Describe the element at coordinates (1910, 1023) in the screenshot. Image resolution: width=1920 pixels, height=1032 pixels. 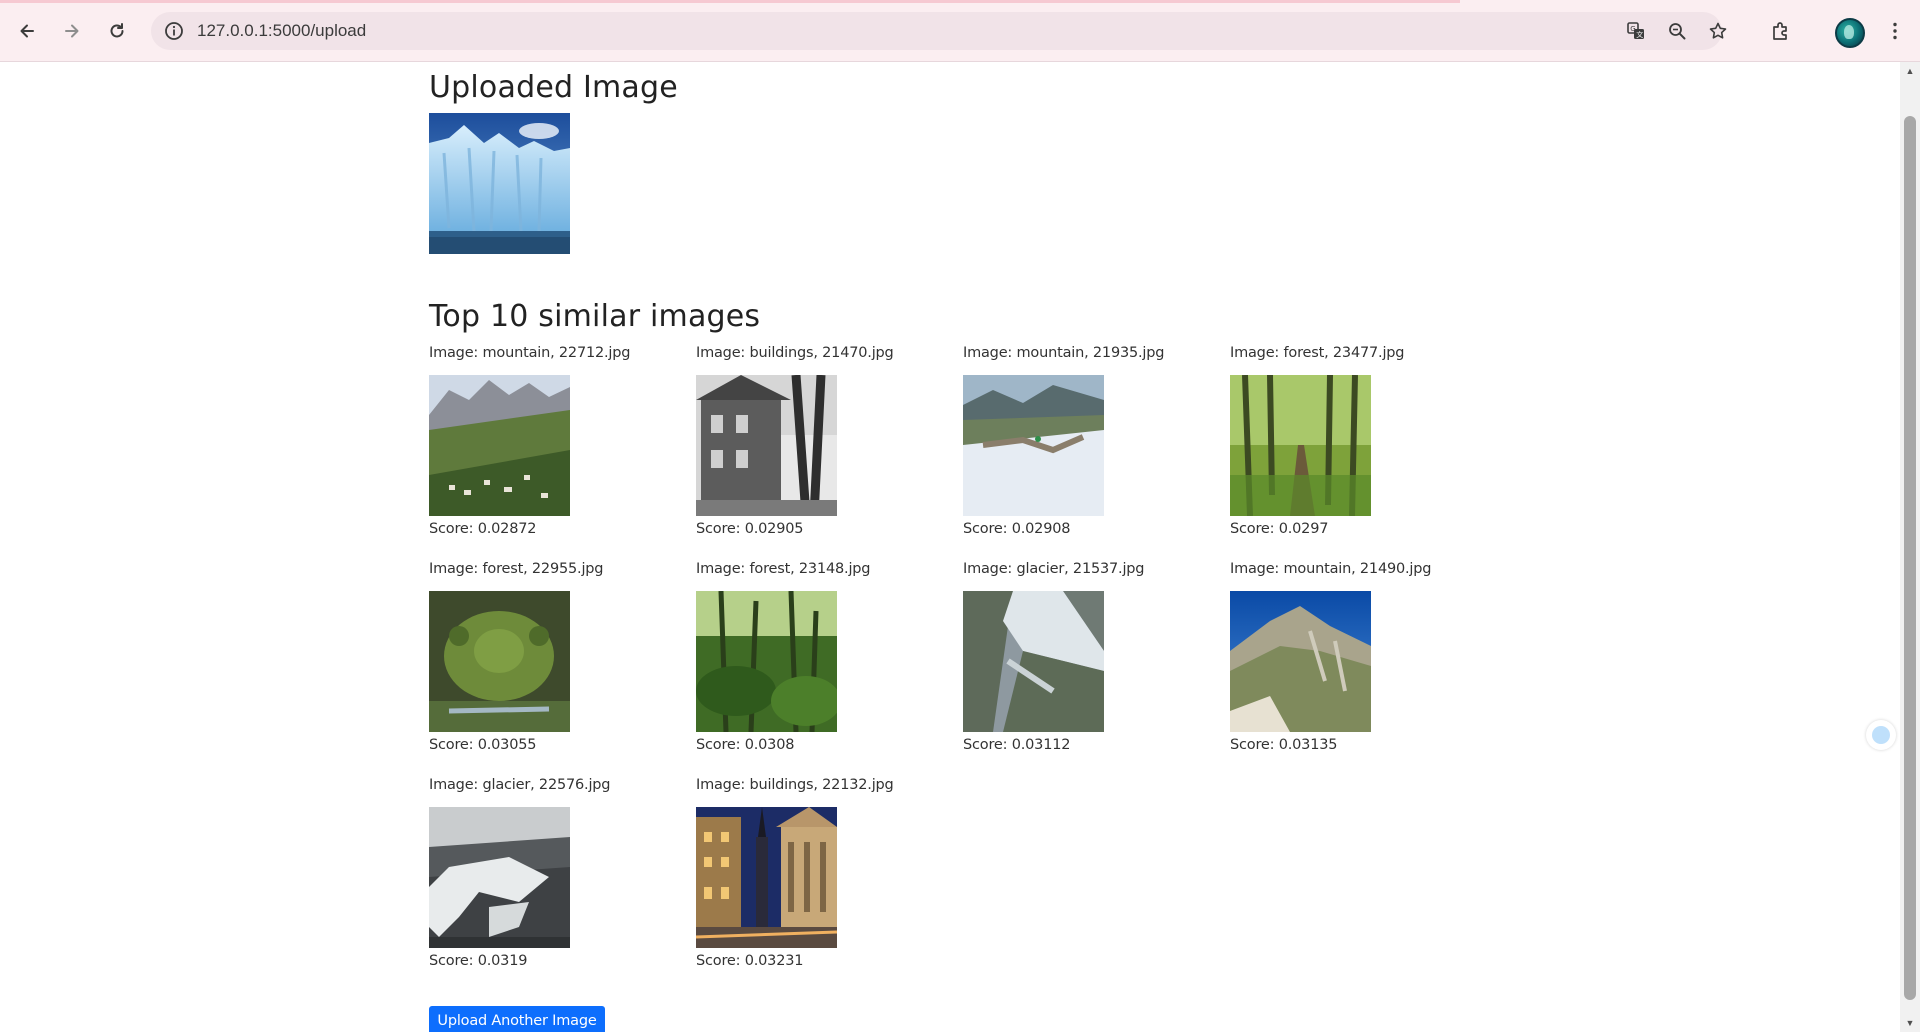
I see `scroll-down-arrow-icon: ▼` at that location.